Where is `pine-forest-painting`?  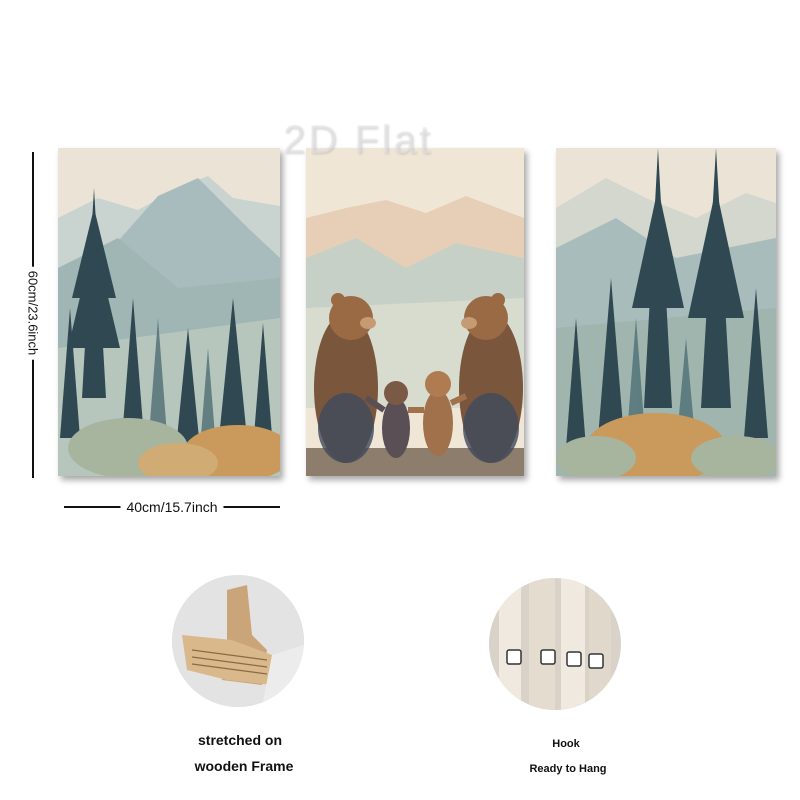 pine-forest-painting is located at coordinates (666, 312).